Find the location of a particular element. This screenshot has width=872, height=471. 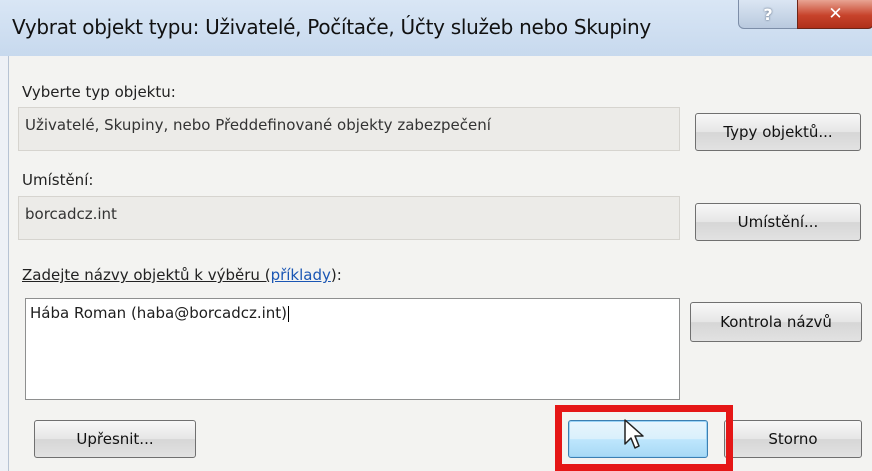

names-label-suffix: ): is located at coordinates (336, 275).